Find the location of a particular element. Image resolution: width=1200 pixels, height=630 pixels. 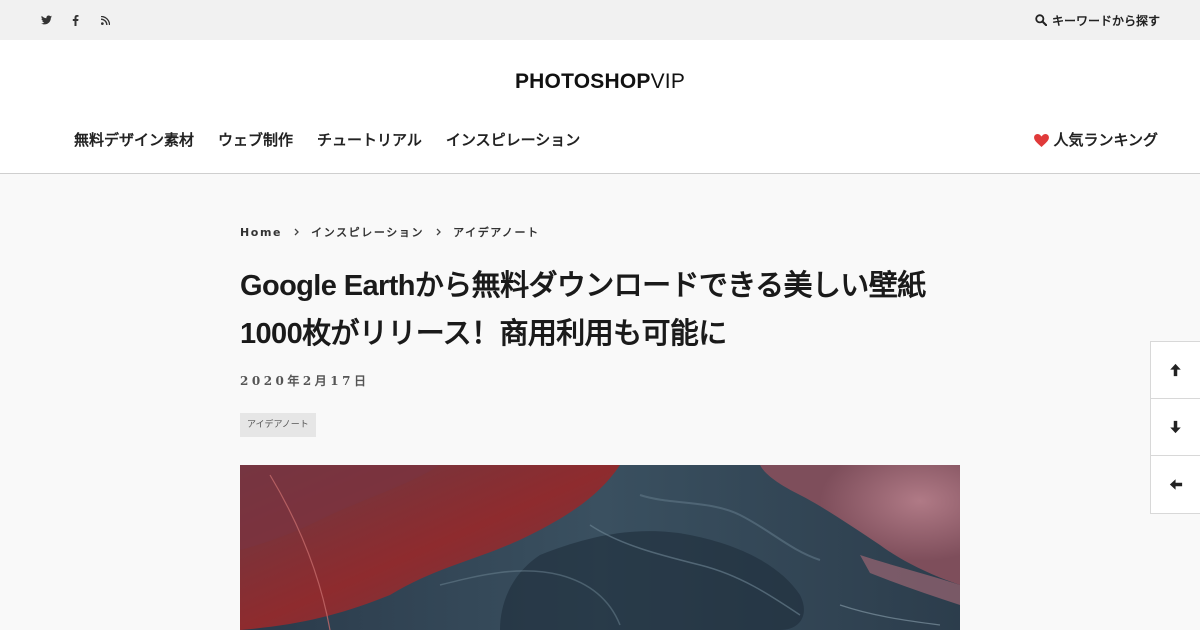

arrow-left-icon is located at coordinates (1175, 484).